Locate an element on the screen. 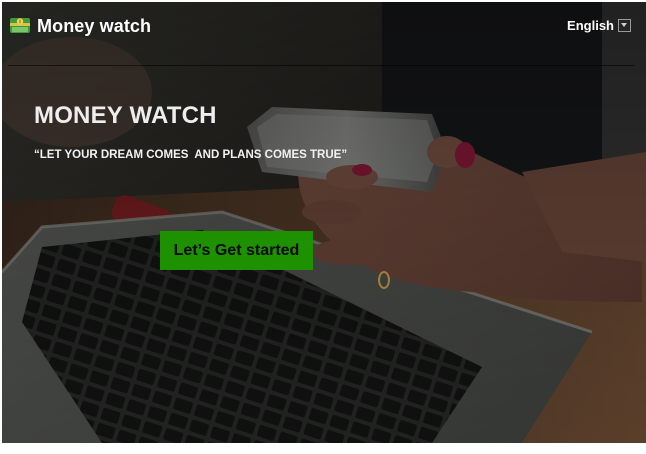 This screenshot has height=454, width=646. top-bar: Money watch English is located at coordinates (324, 34).